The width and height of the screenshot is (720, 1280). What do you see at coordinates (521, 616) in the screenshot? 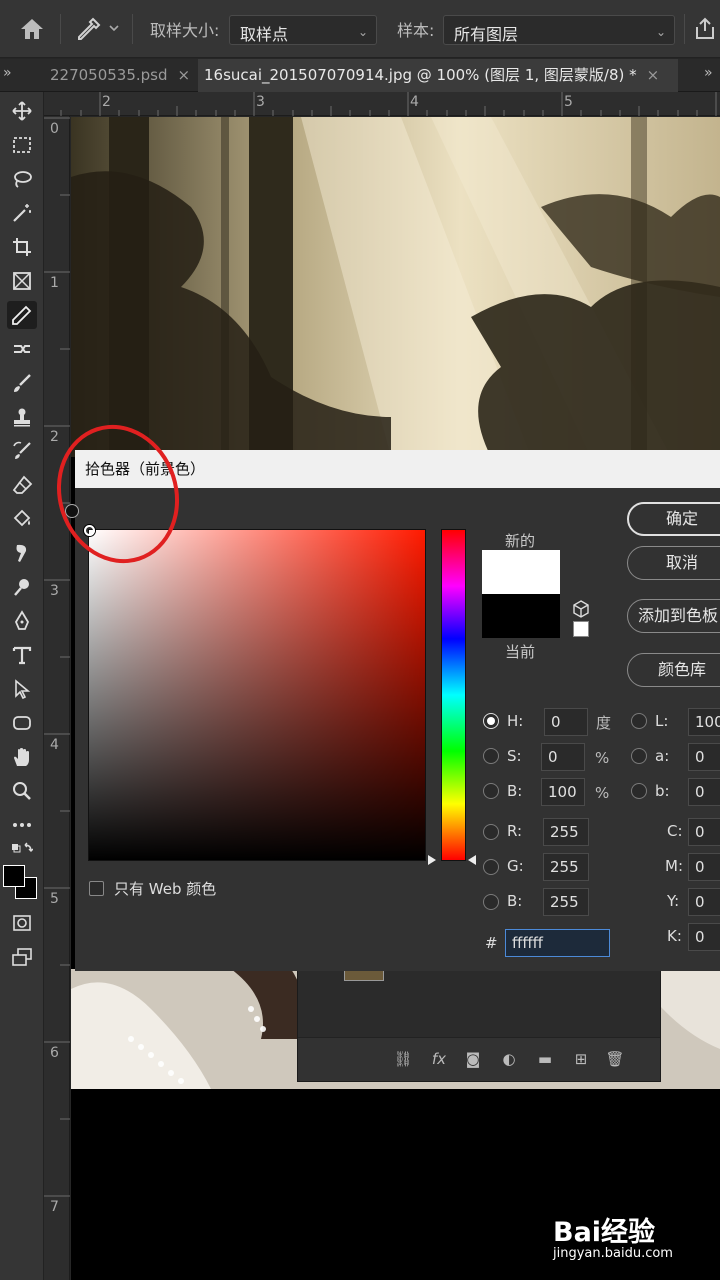
I see `current-color-swatch` at bounding box center [521, 616].